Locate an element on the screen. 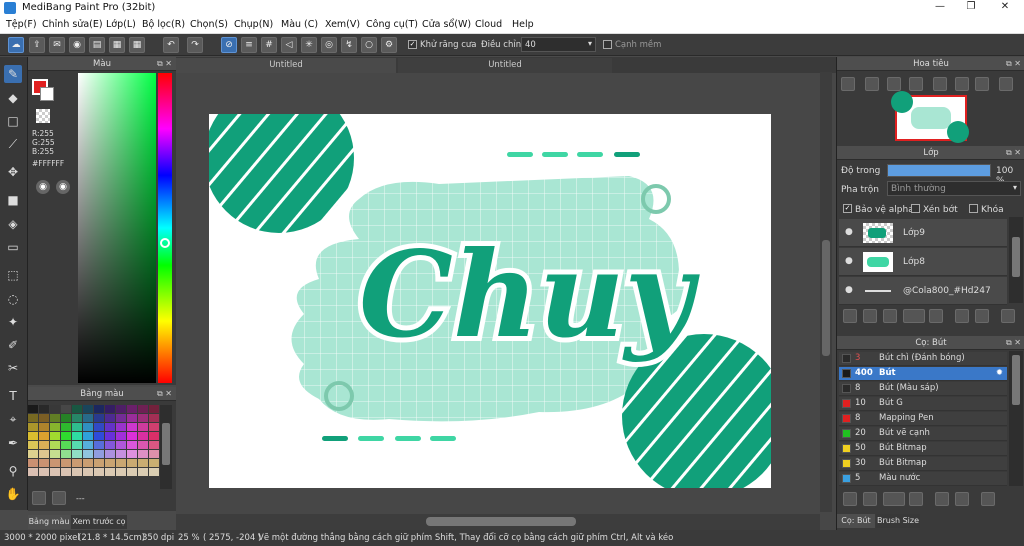  snap-circle-icon: ◎ is located at coordinates (329, 45).